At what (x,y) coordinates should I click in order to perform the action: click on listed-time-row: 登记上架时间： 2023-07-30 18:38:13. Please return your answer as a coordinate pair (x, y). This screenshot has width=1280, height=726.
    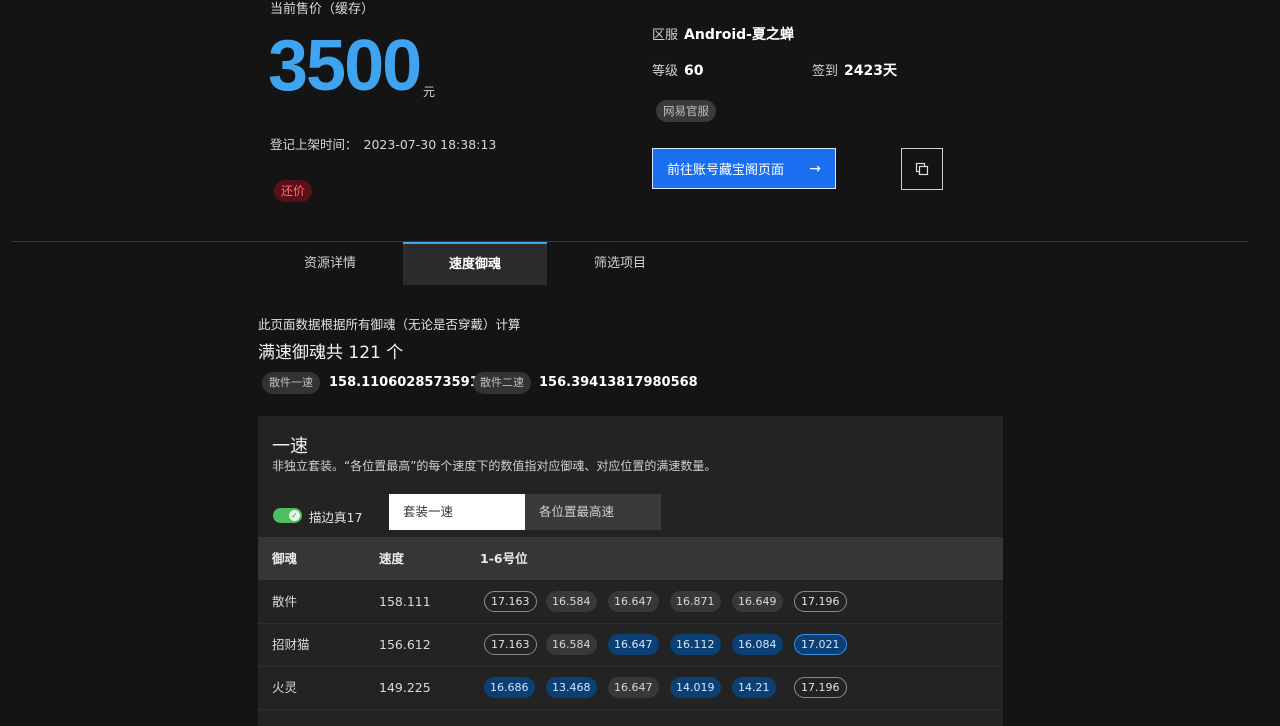
    Looking at the image, I should click on (383, 143).